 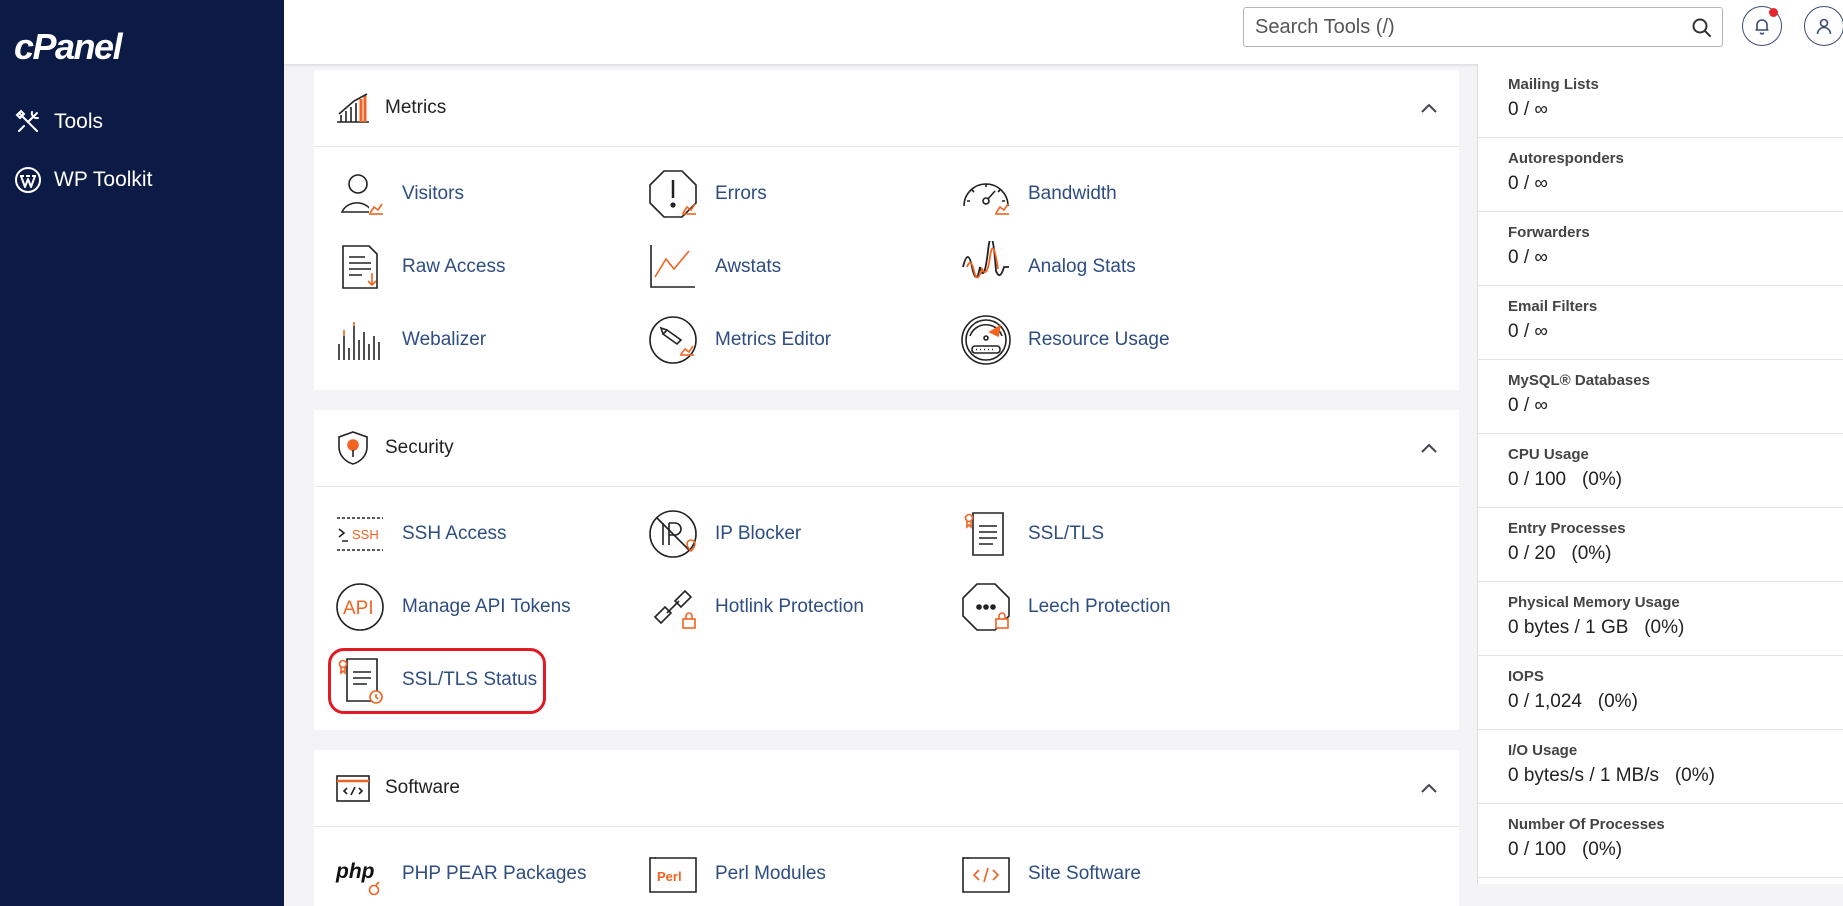 I want to click on sidebar-item-tools: Tools, so click(x=58, y=122).